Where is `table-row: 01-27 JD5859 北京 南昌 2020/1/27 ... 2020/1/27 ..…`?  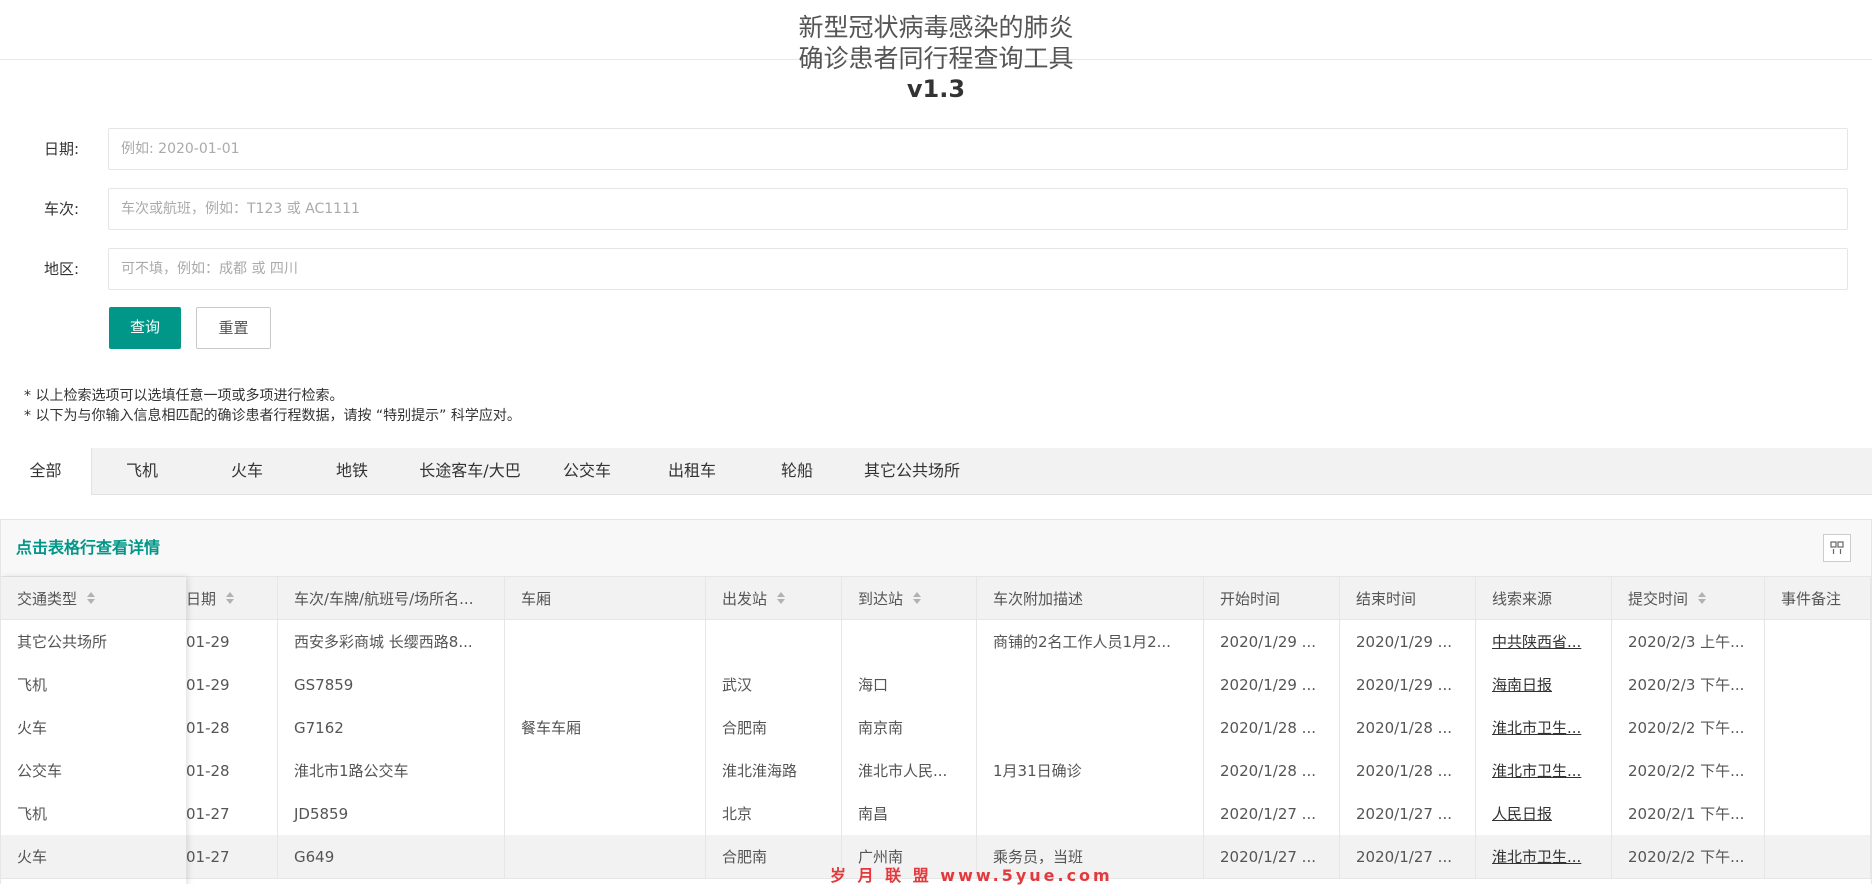
table-row: 01-27 JD5859 北京 南昌 2020/1/27 ... 2020/1/27 ..… is located at coordinates (936, 814).